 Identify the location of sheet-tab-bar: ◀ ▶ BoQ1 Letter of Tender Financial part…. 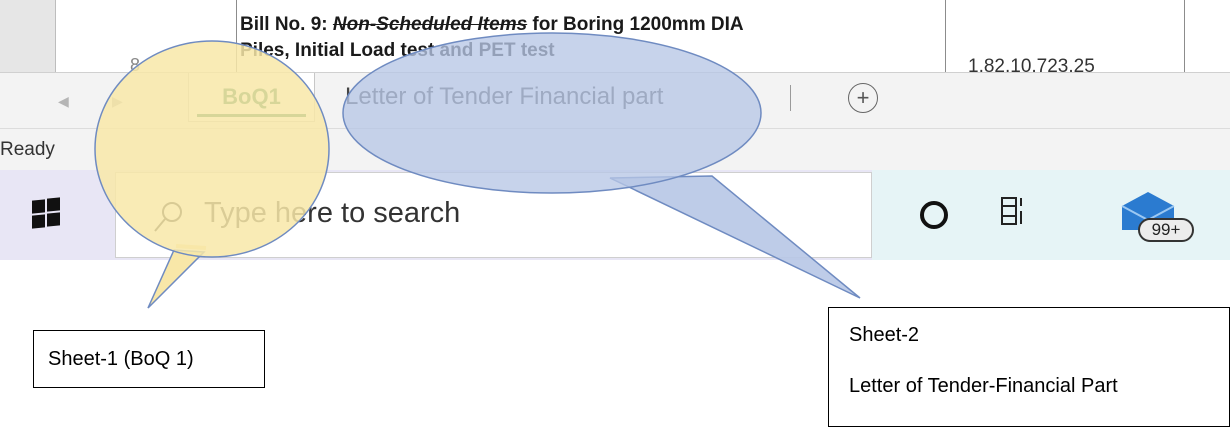
(615, 100).